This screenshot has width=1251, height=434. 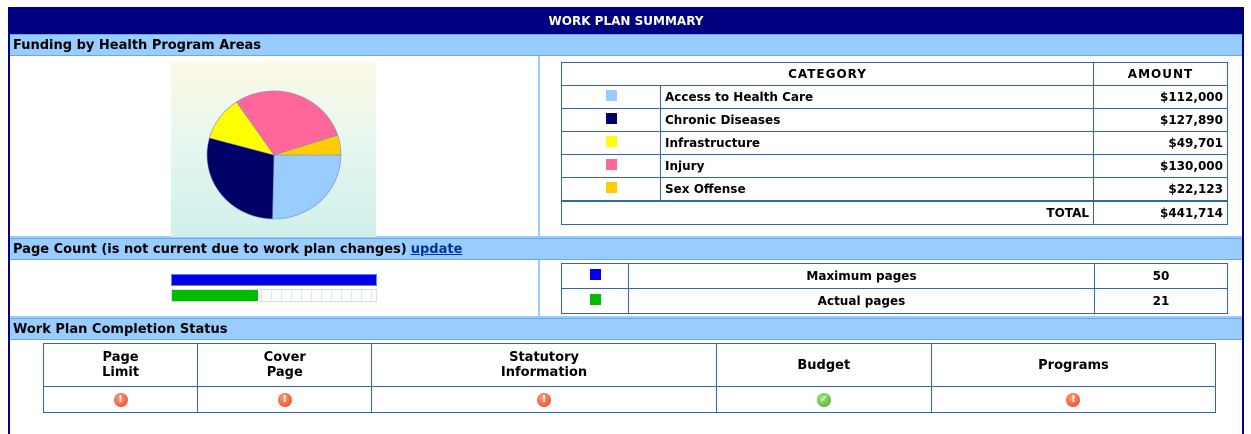 What do you see at coordinates (1161, 301) in the screenshot?
I see `actual-pages-value: 21` at bounding box center [1161, 301].